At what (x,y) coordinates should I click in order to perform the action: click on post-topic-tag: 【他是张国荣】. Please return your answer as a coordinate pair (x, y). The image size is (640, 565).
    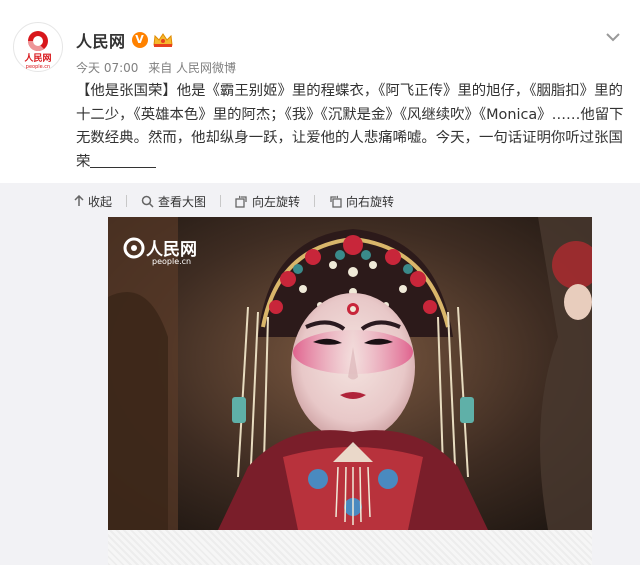
    Looking at the image, I should click on (126, 91).